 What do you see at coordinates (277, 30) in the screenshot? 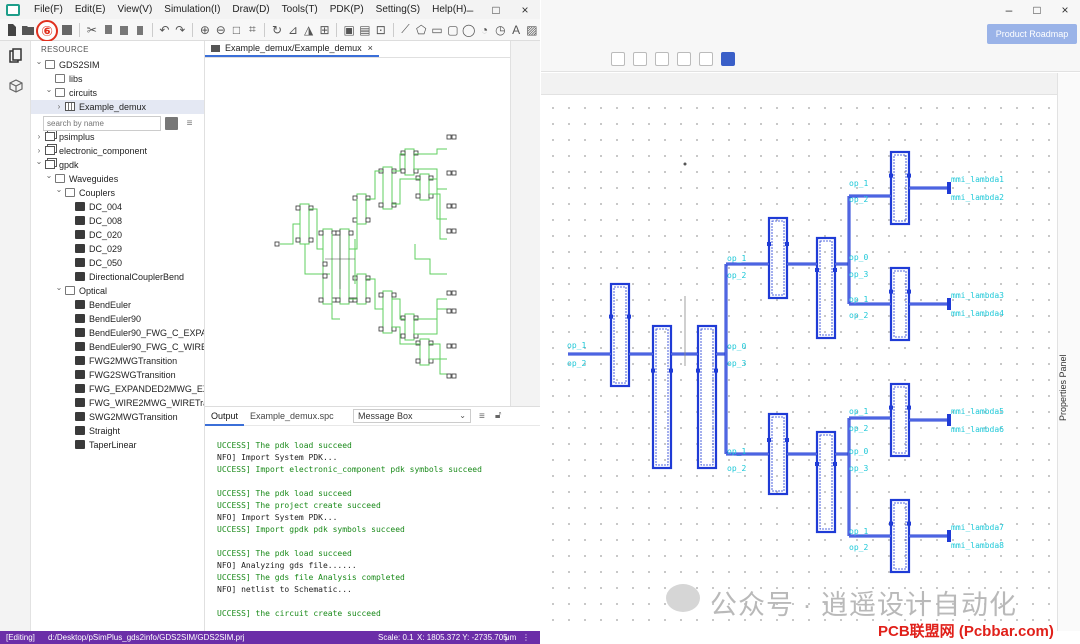
I see `rotate-icon: ↻` at bounding box center [277, 30].